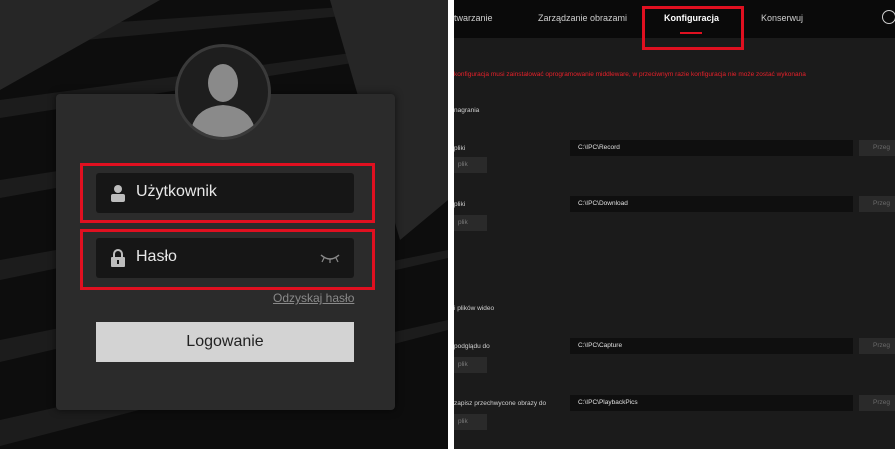 The image size is (895, 449). What do you see at coordinates (470, 223) in the screenshot?
I see `download-open-button: plik` at bounding box center [470, 223].